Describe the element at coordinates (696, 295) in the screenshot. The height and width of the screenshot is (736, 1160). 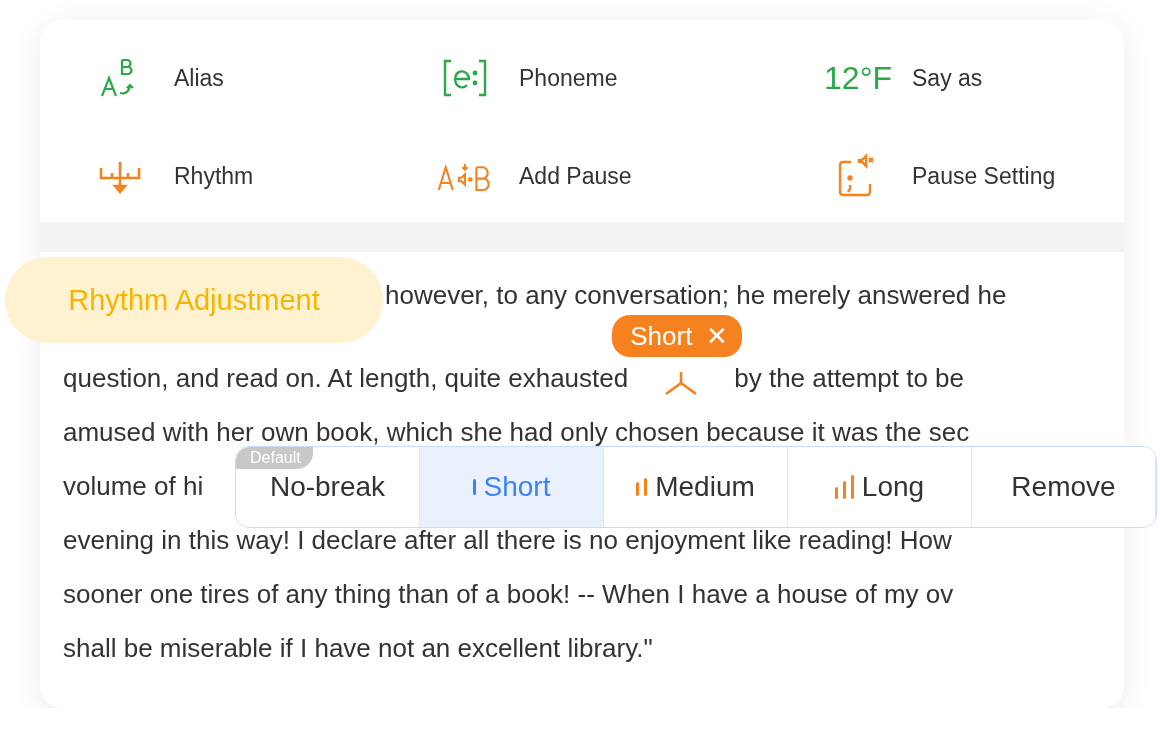
I see `text-line: however, to any conversation; he merely answered he` at that location.